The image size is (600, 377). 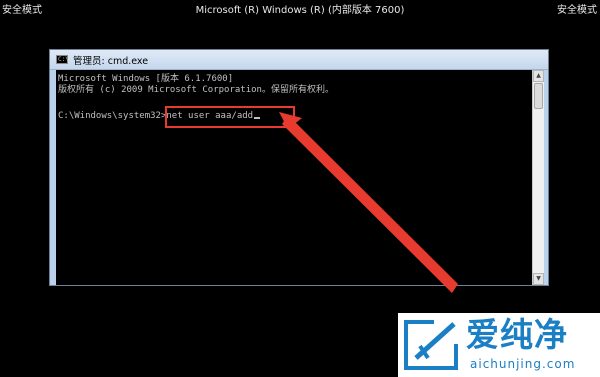 I want to click on watermark-brand: 爱纯净, so click(x=517, y=334).